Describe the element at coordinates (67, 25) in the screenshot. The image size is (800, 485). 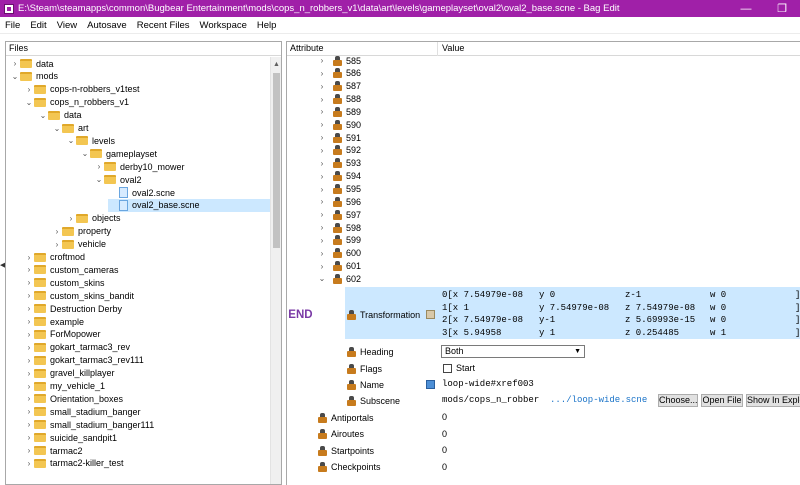
I see `menu-view: View` at that location.